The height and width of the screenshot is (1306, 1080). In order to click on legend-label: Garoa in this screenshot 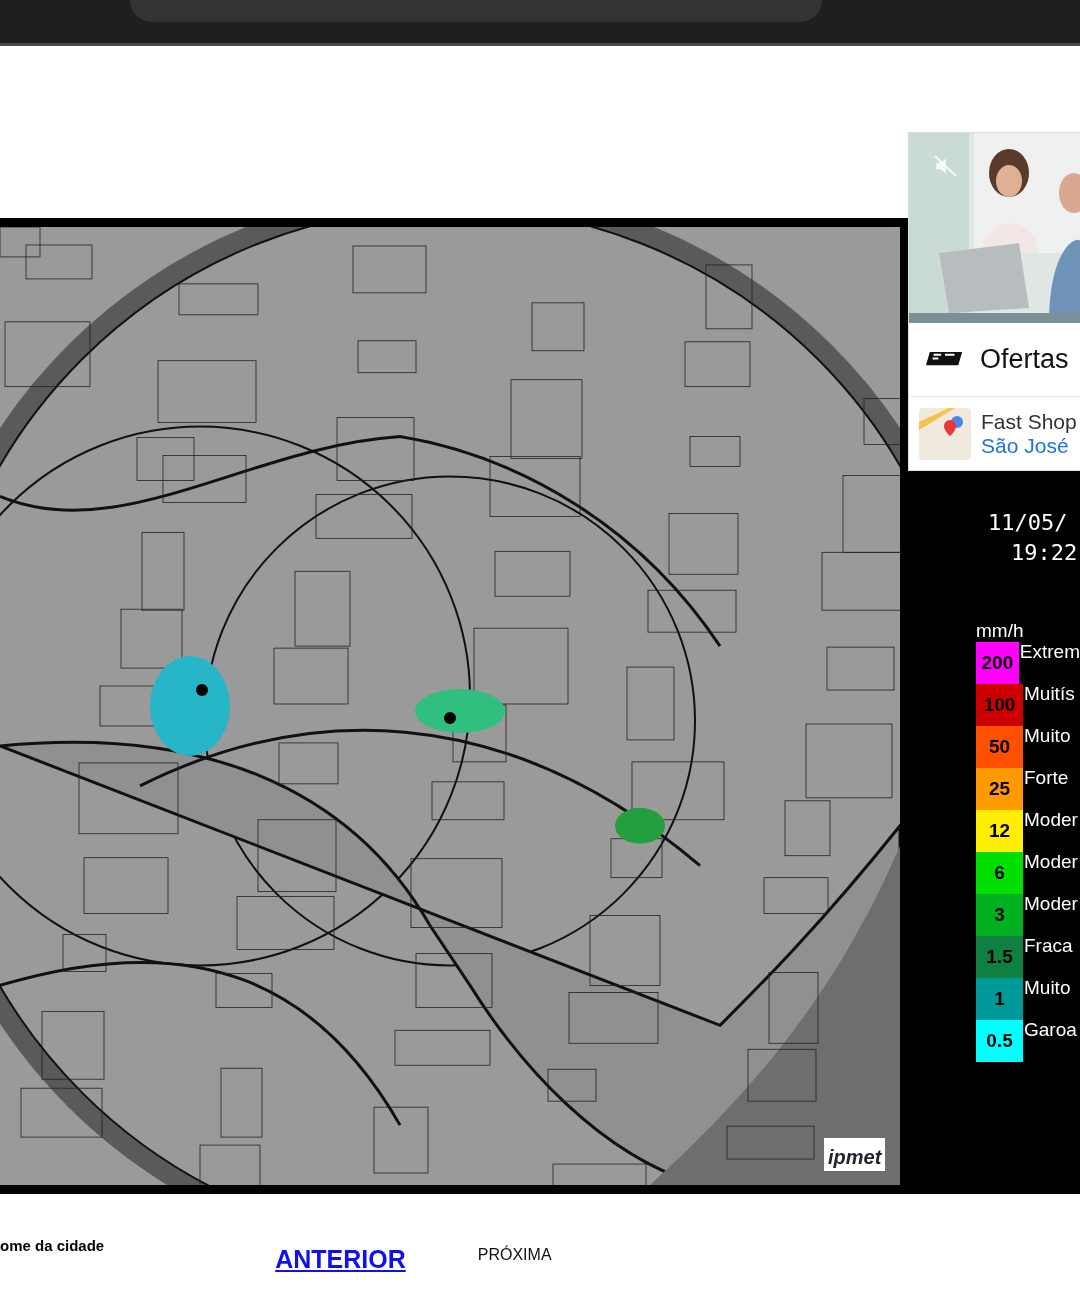, I will do `click(1050, 1031)`.